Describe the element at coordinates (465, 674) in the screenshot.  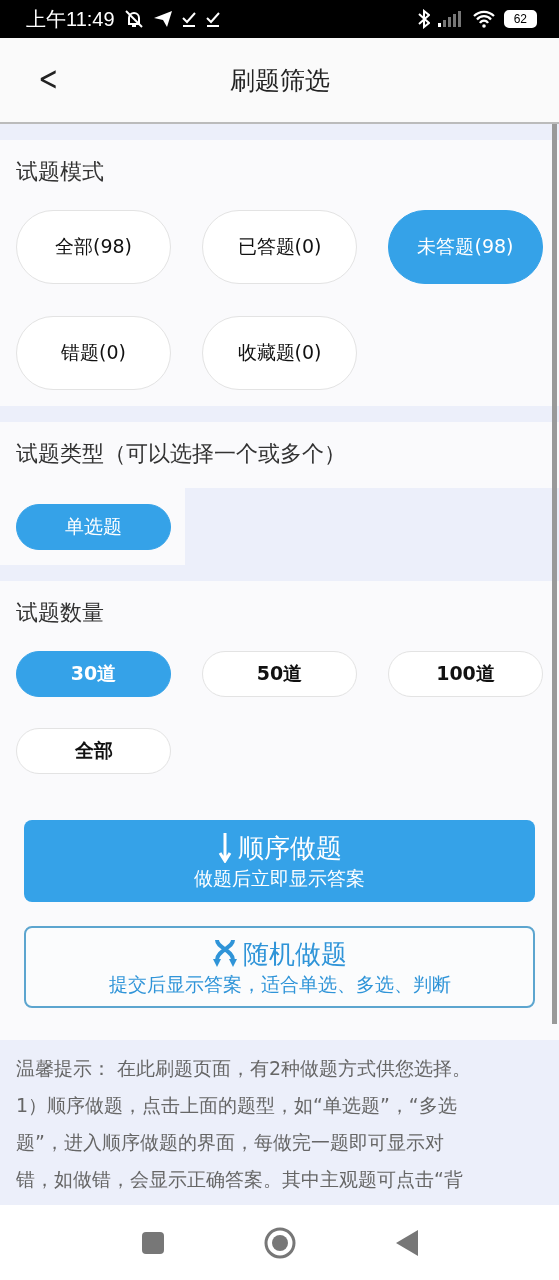
I see `count-option-button: 100道` at that location.